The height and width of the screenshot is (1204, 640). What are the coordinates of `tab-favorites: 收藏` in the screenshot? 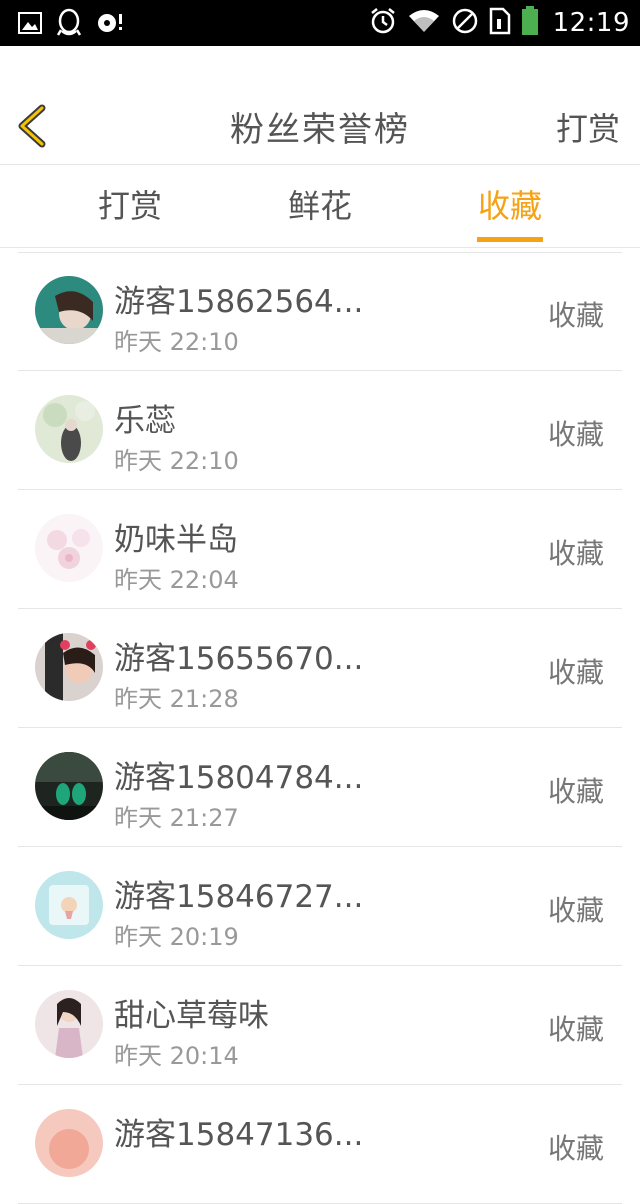 It's located at (510, 206).